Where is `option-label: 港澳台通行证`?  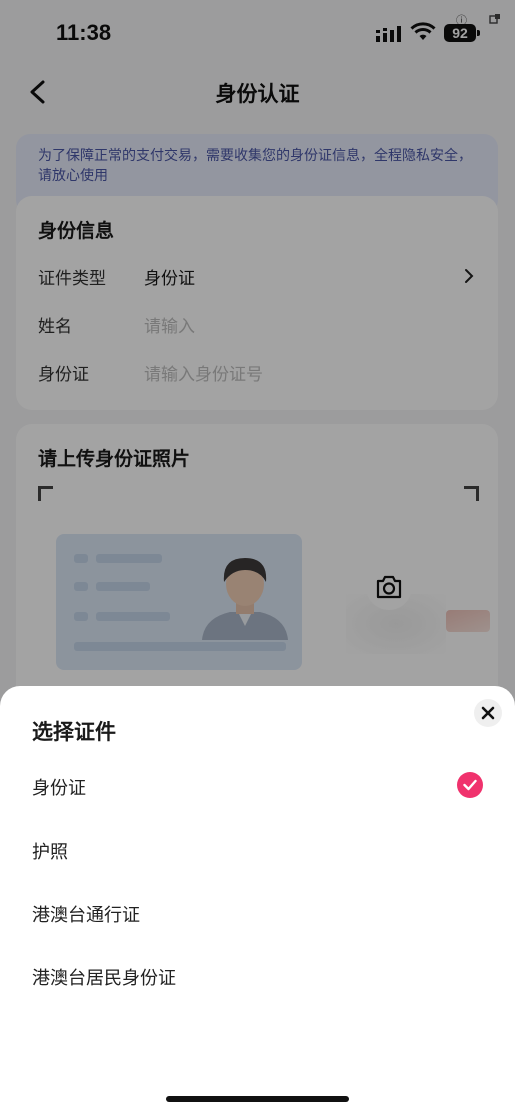 option-label: 港澳台通行证 is located at coordinates (86, 915).